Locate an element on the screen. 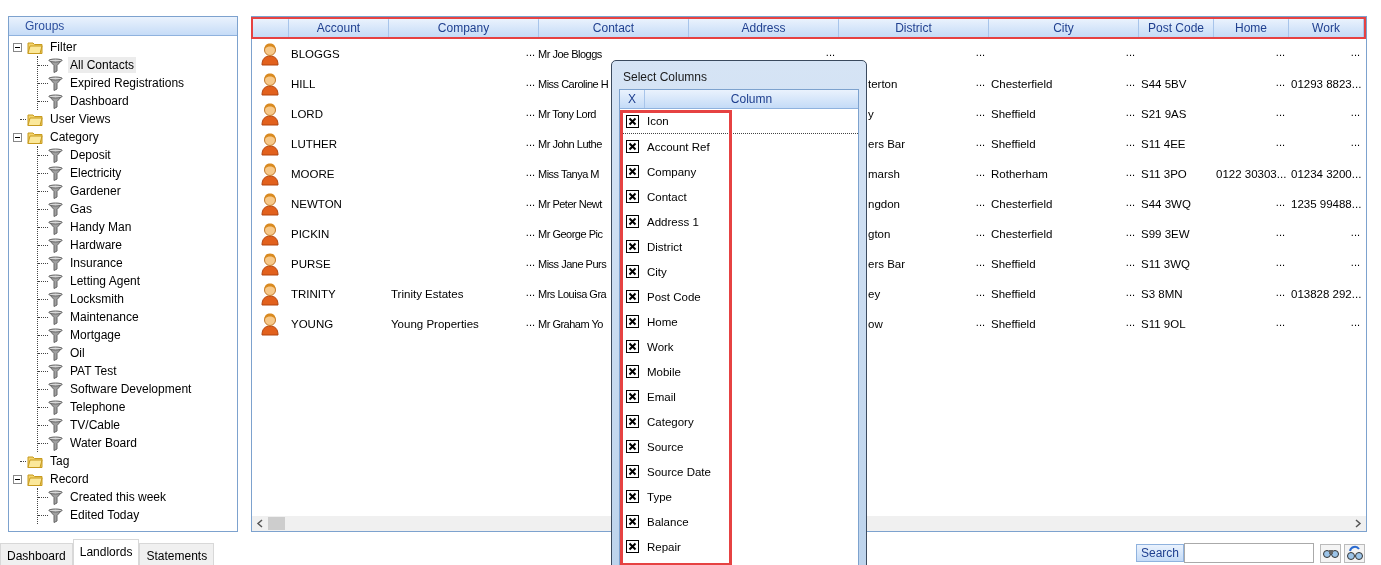  table-cell: y is located at coordinates (871, 114).